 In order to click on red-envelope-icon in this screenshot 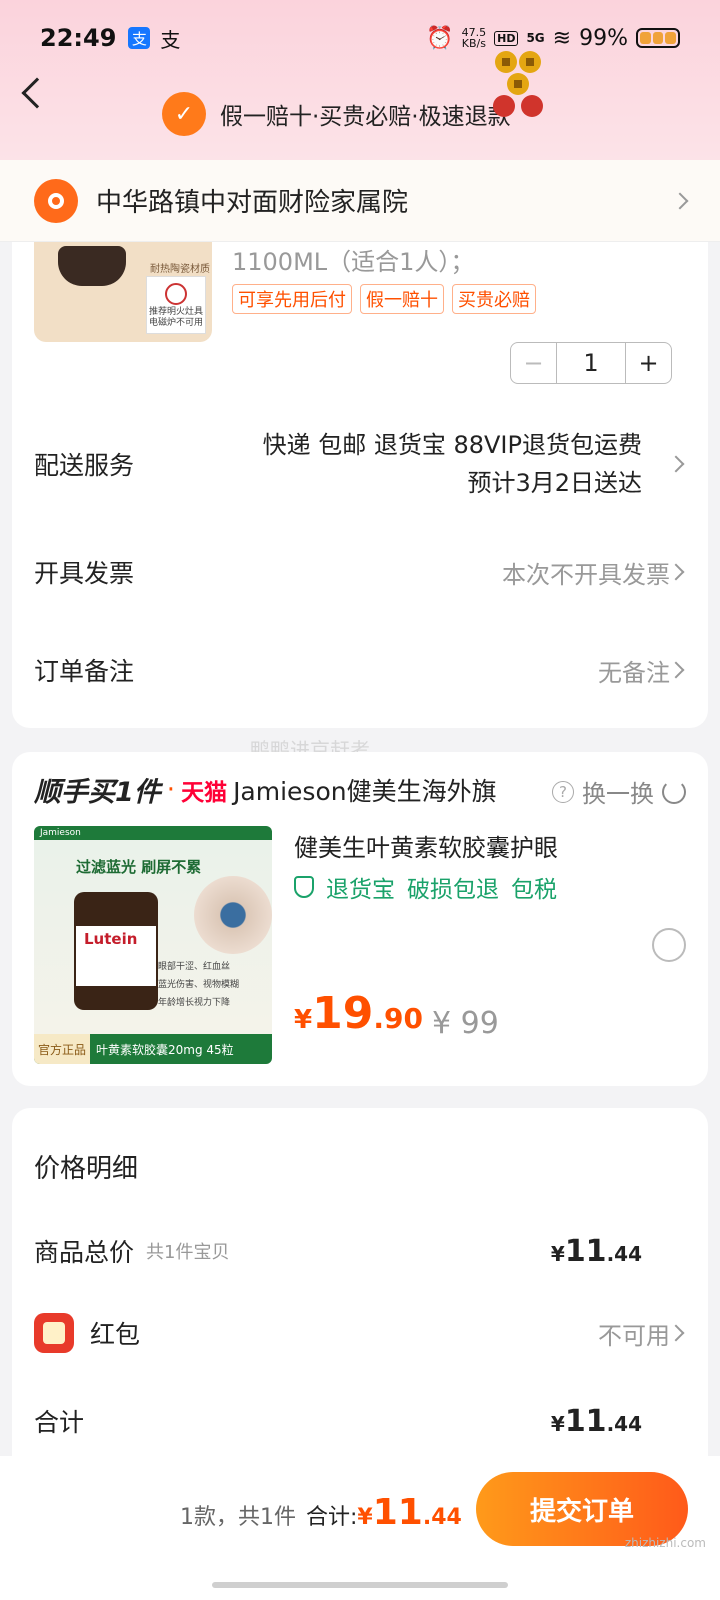, I will do `click(54, 1333)`.